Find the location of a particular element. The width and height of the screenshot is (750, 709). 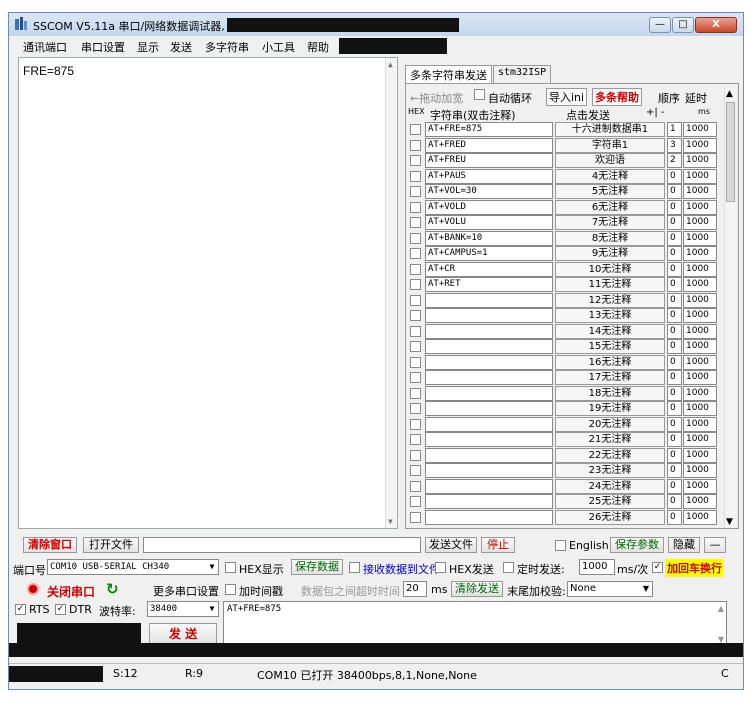

order-input: 1 is located at coordinates (674, 129).